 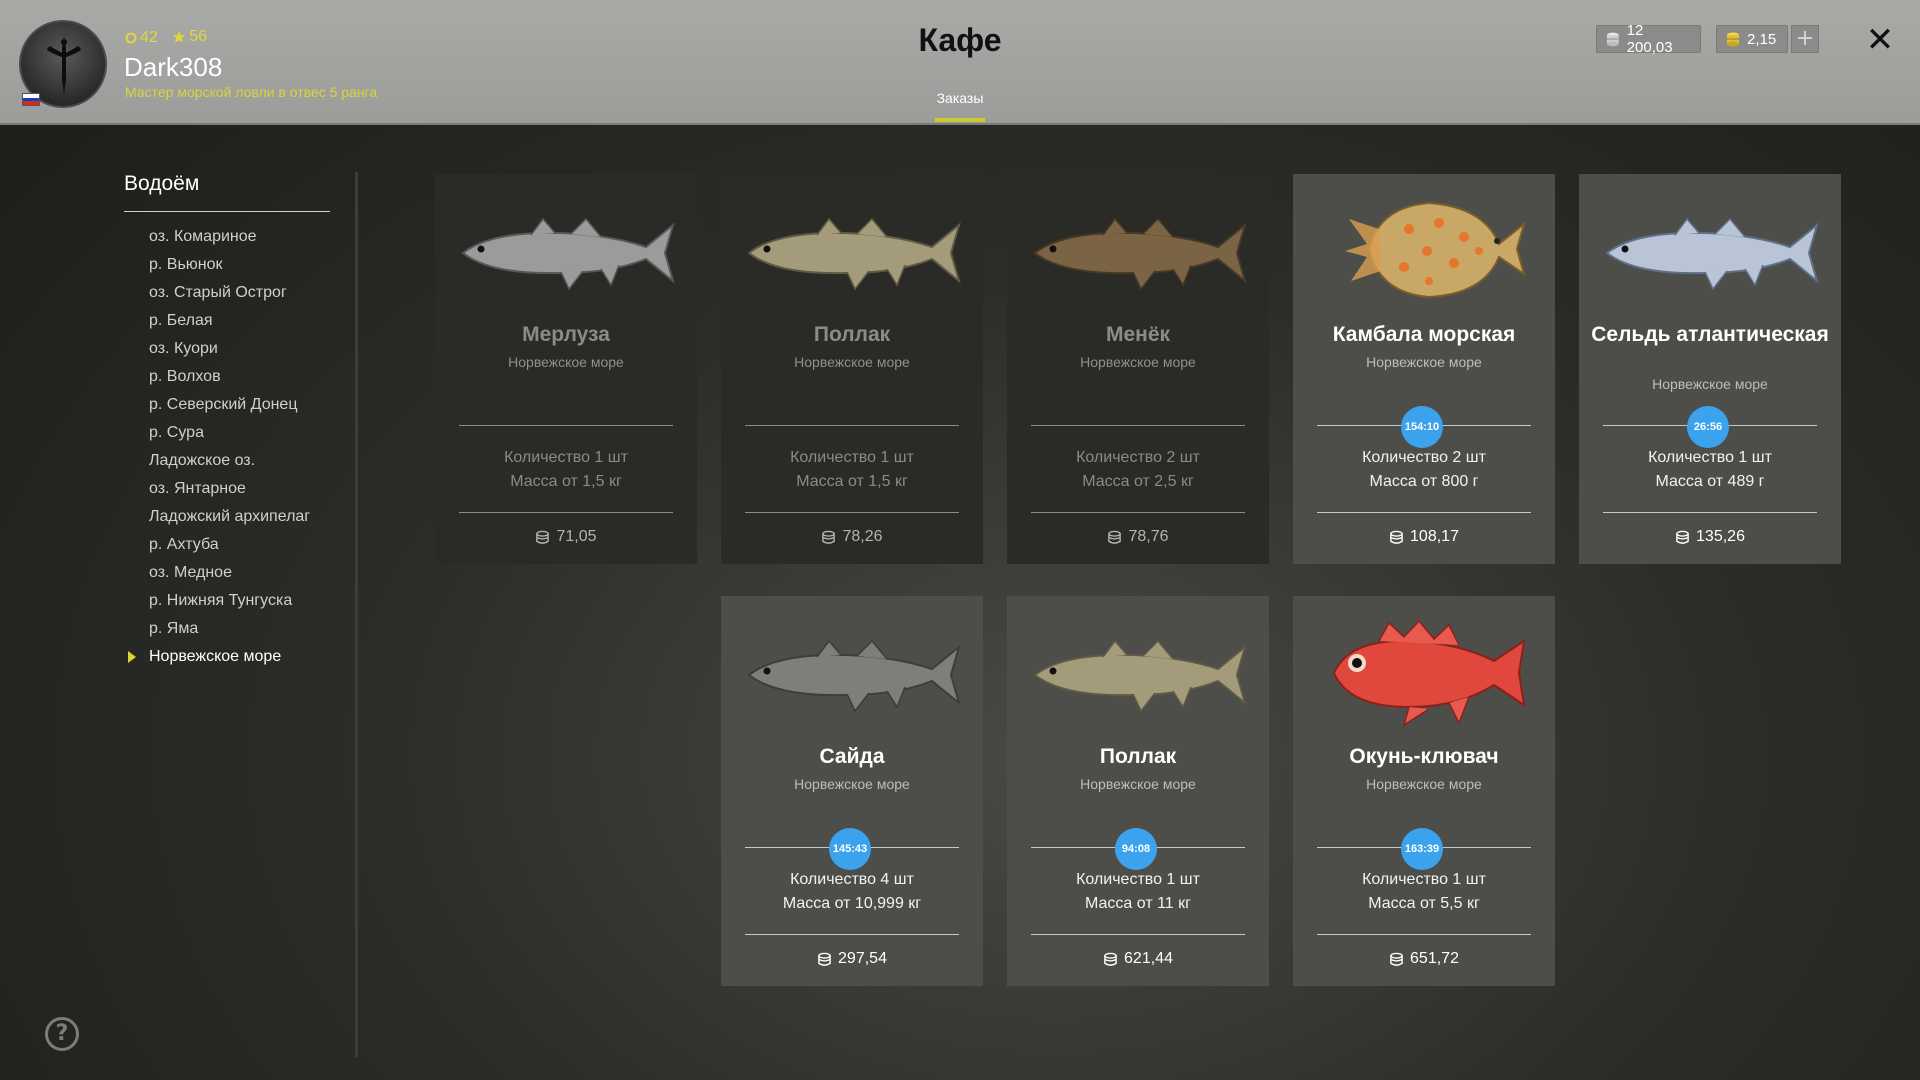 I want to click on sidebar-item: р. Яма, so click(x=229, y=632).